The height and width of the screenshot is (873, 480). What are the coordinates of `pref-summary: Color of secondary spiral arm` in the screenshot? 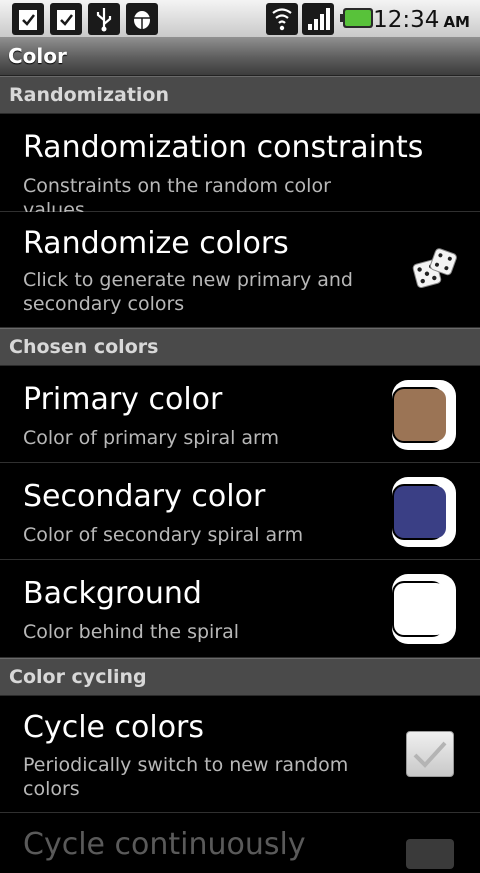 It's located at (163, 535).